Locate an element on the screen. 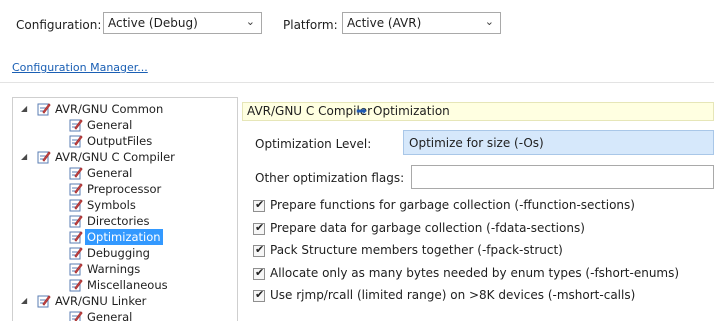 The width and height of the screenshot is (714, 321). tree-item: OutputFiles is located at coordinates (125, 141).